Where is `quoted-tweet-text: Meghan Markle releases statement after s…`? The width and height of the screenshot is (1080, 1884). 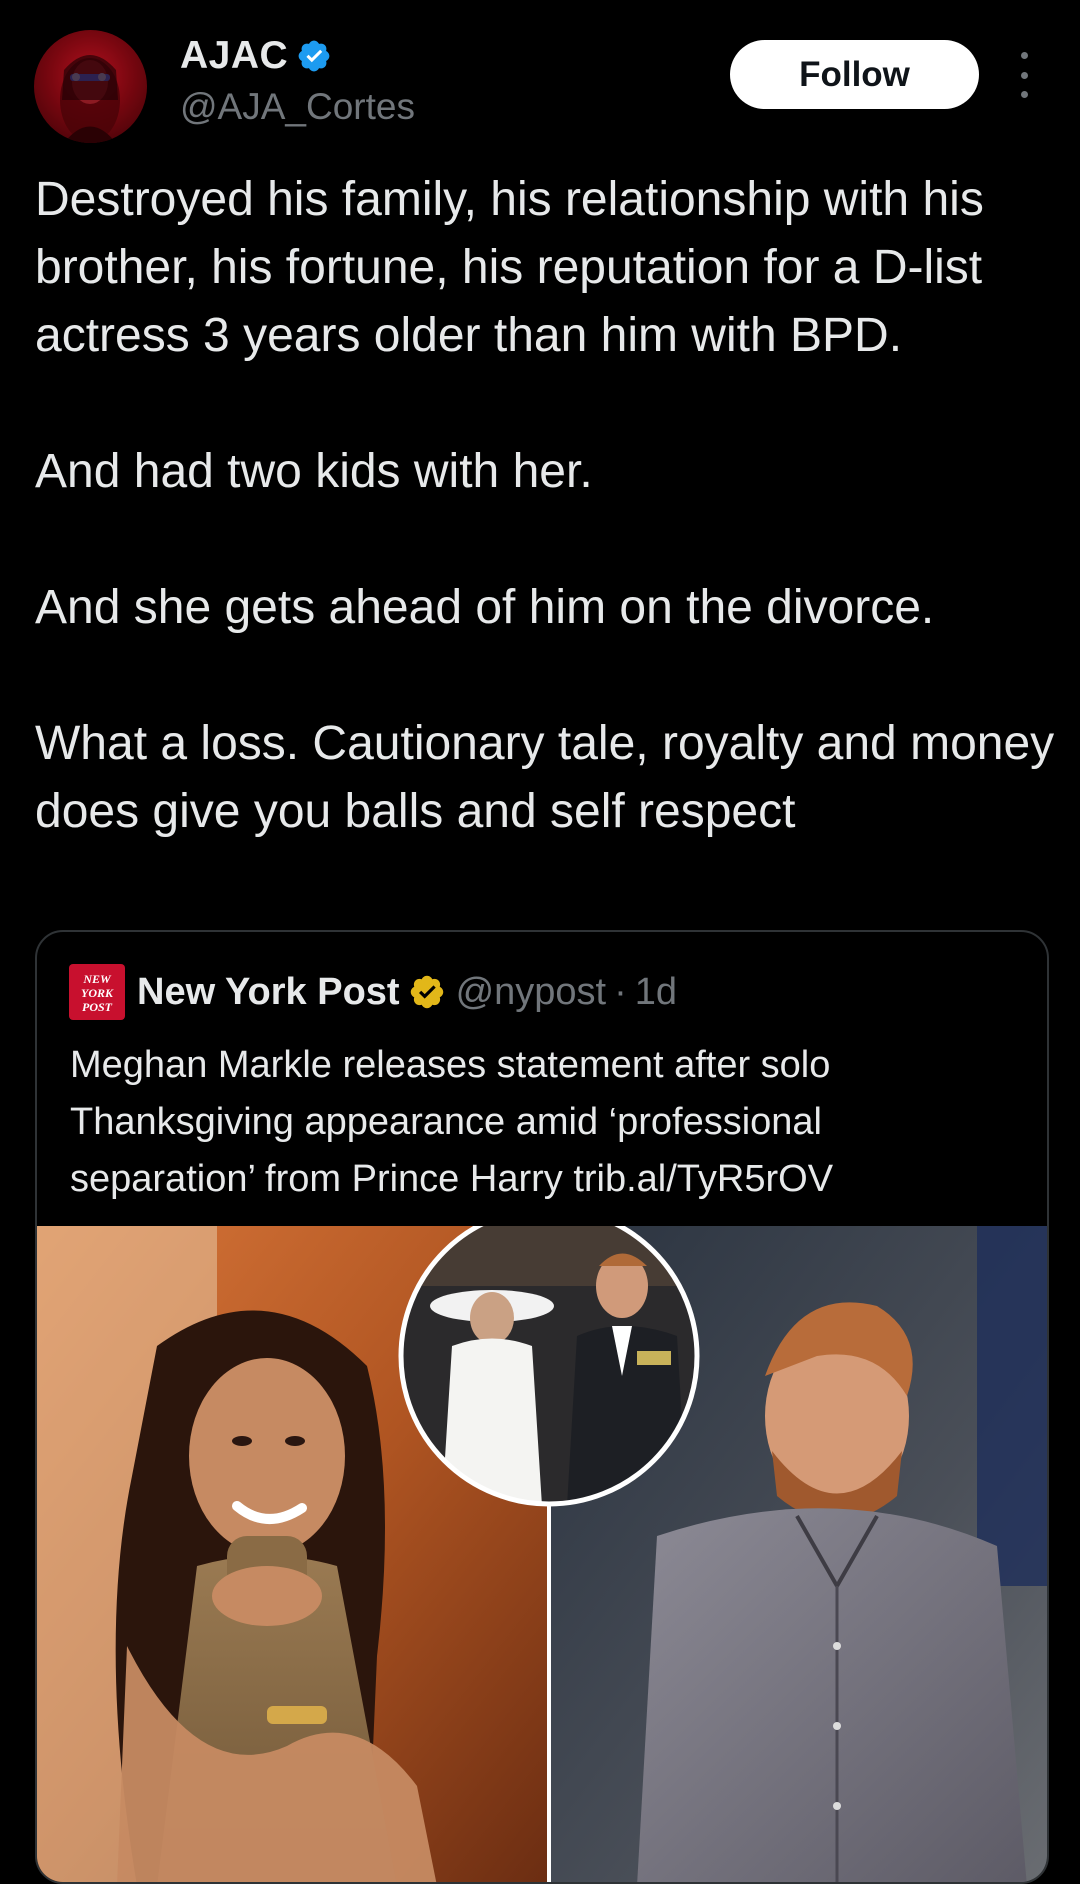
quoted-tweet-text: Meghan Markle releases statement after s… is located at coordinates (540, 1122).